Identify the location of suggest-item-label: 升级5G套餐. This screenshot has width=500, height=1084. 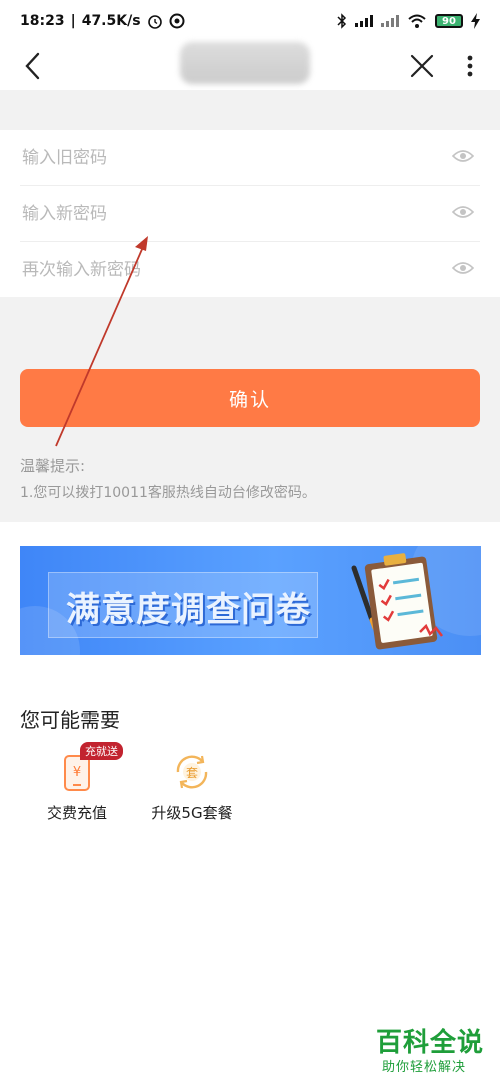
(192, 813).